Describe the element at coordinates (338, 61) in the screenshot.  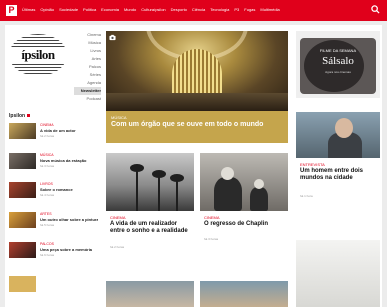
I see `promo-film-name: Sálsalo` at that location.